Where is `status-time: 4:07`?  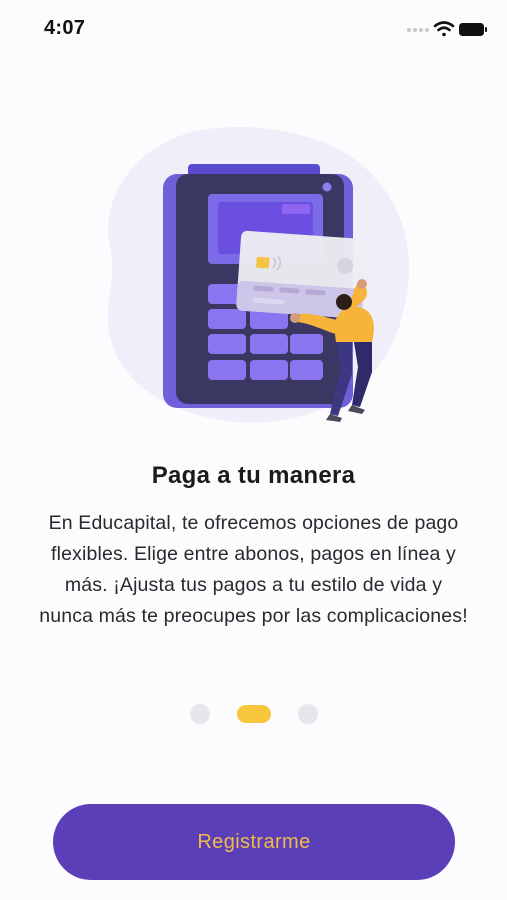
status-time: 4:07 is located at coordinates (65, 28).